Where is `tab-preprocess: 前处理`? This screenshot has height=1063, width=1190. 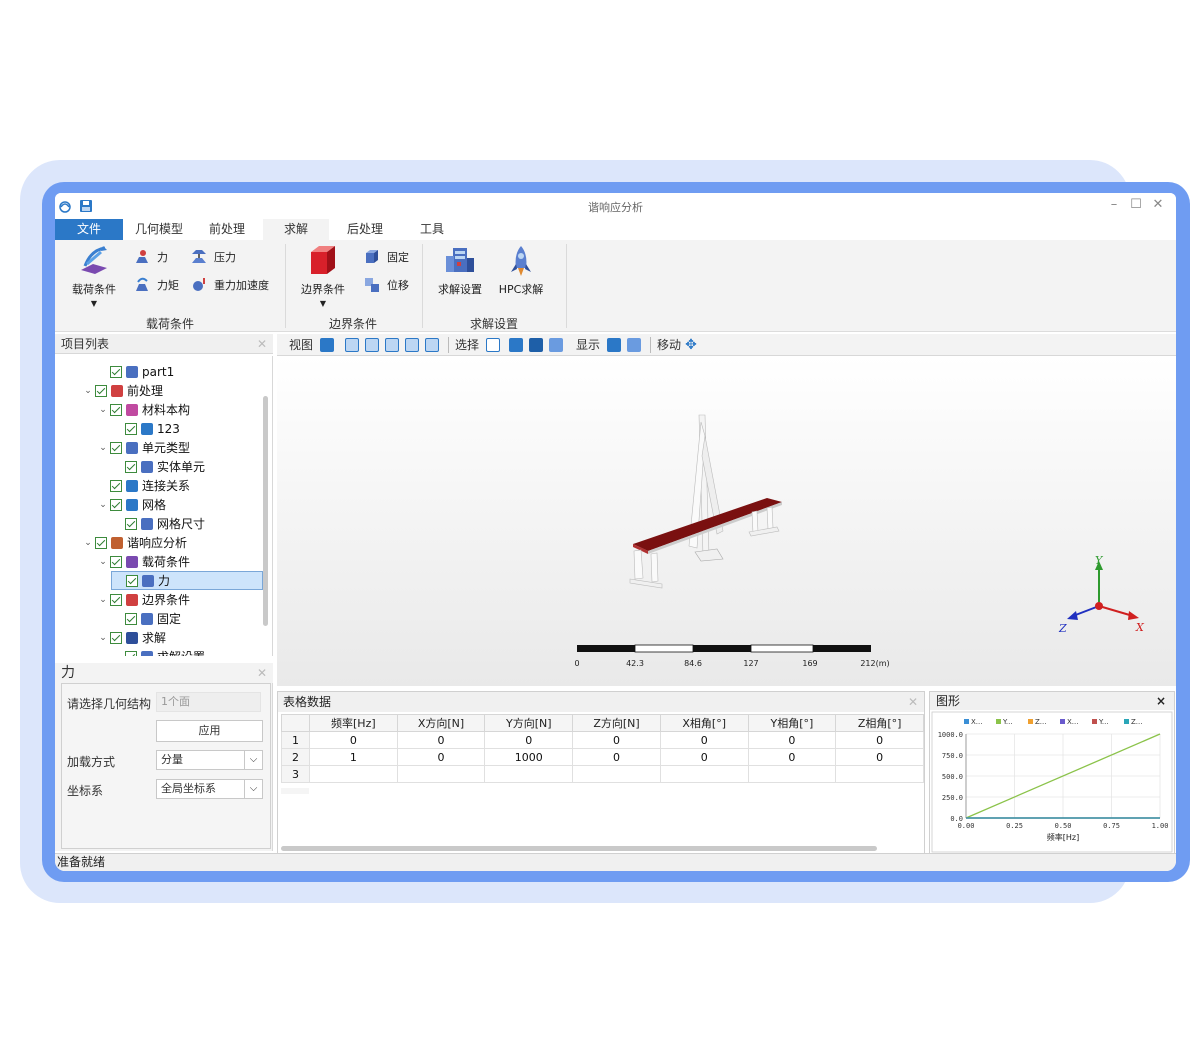
tab-preprocess: 前处理 is located at coordinates (227, 229).